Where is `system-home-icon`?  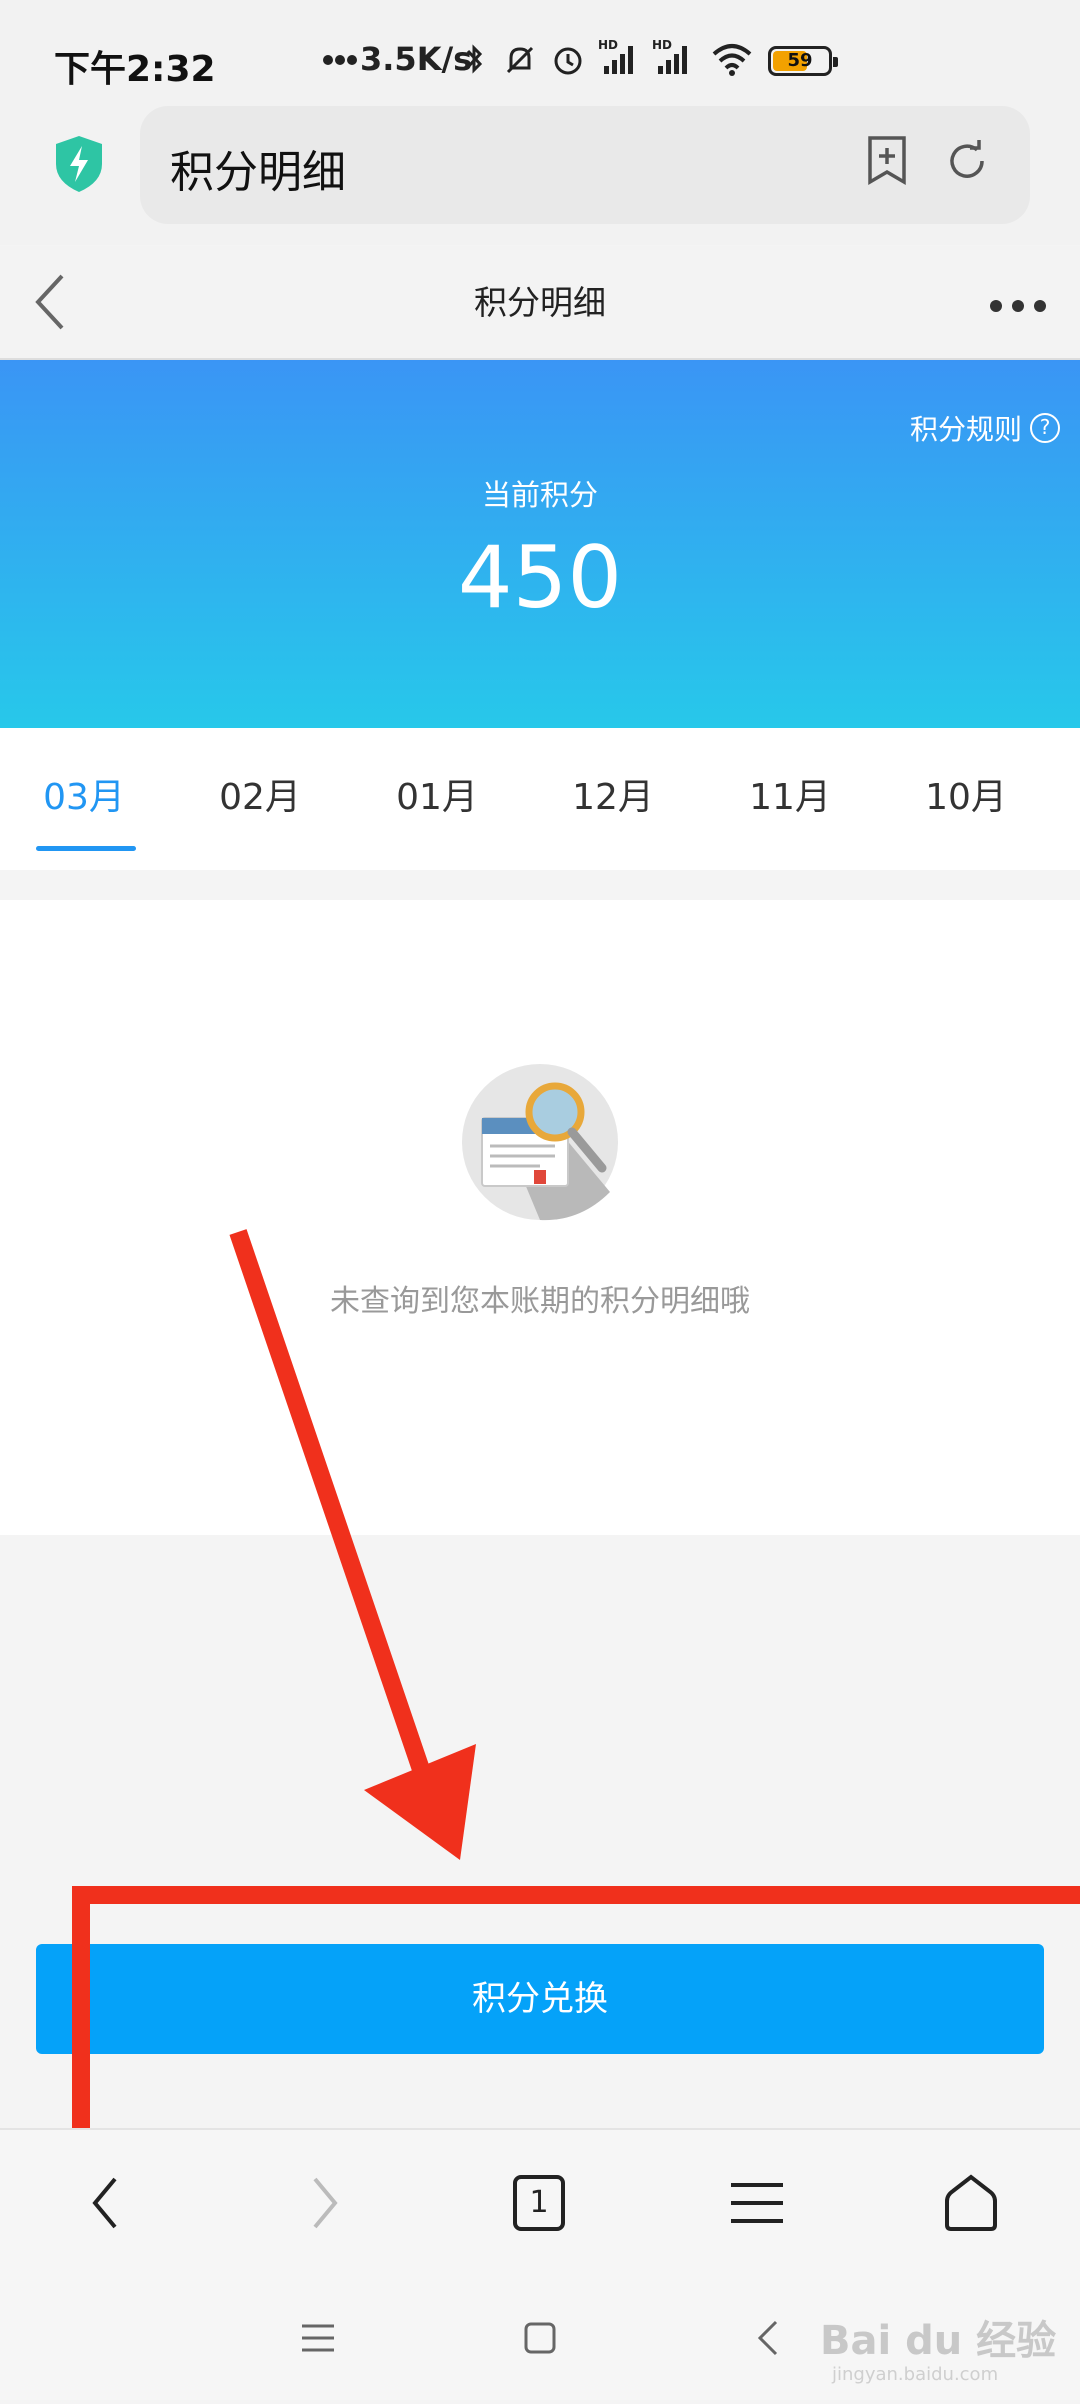
system-home-icon is located at coordinates (540, 2338).